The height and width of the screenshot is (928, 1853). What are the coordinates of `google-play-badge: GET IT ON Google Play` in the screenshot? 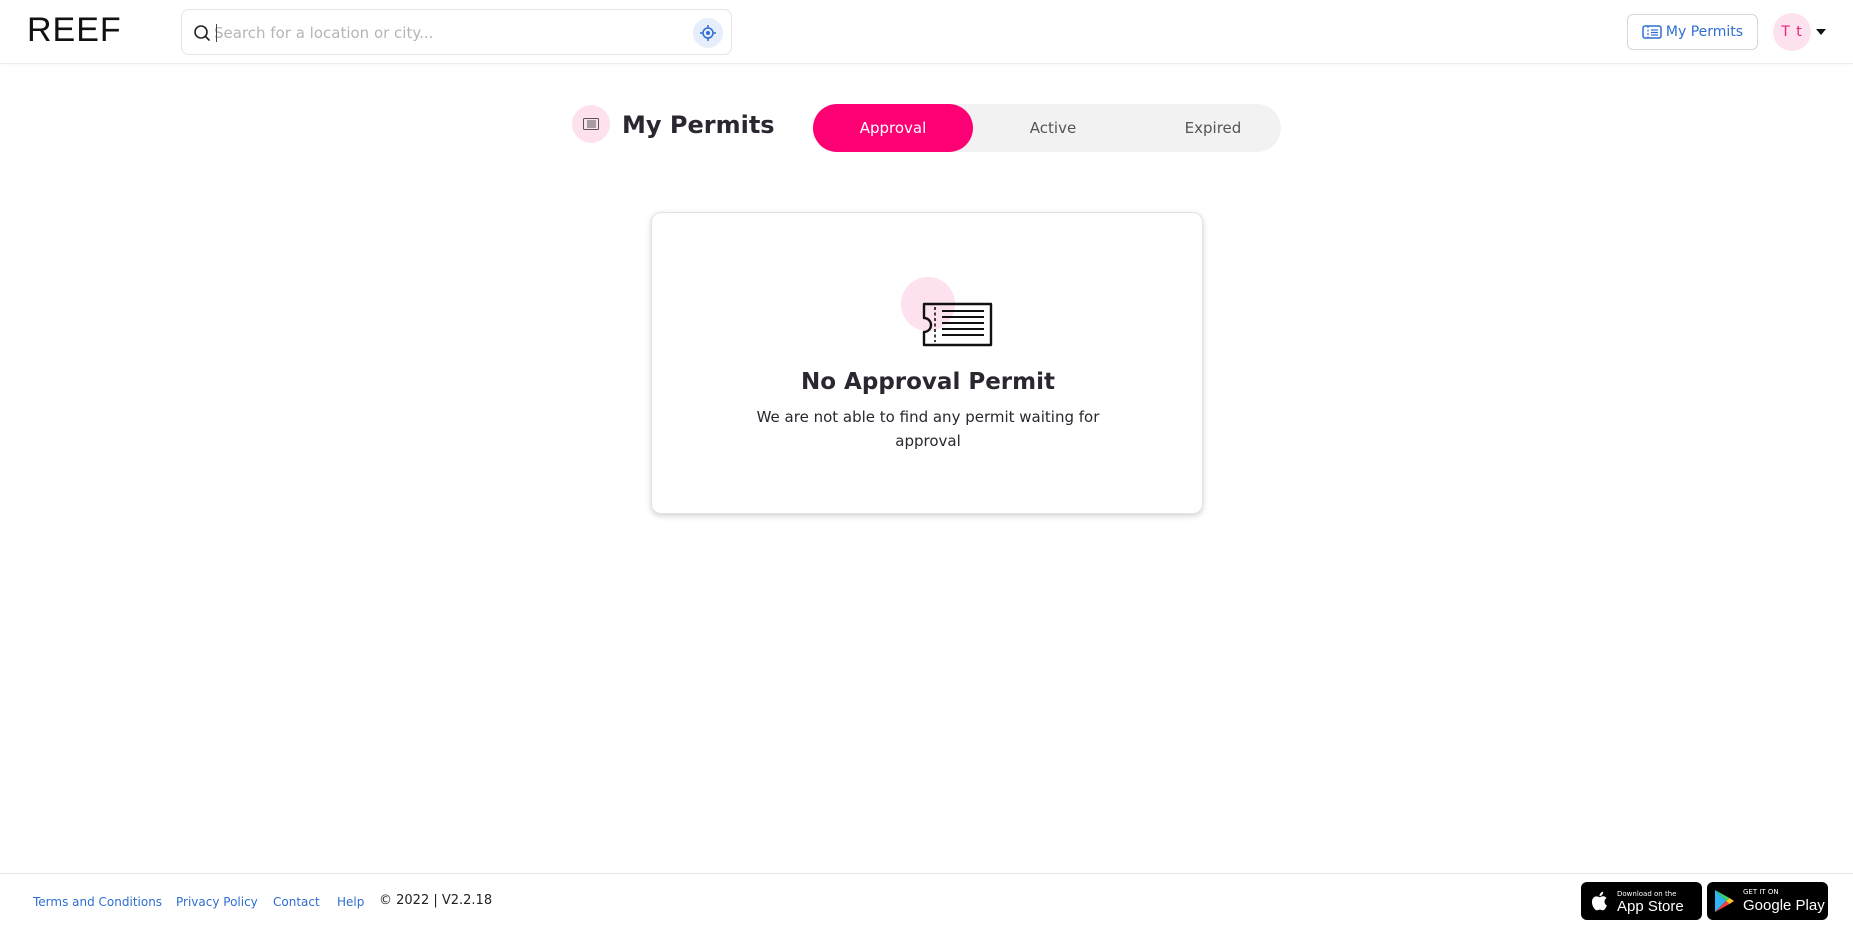 It's located at (1767, 901).